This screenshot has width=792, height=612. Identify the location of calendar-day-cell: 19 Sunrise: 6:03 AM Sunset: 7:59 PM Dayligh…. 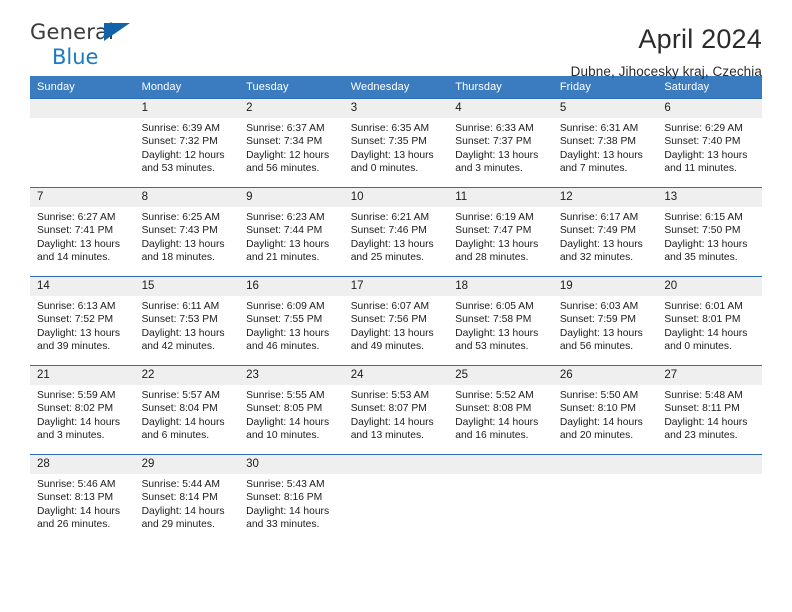
(605, 321).